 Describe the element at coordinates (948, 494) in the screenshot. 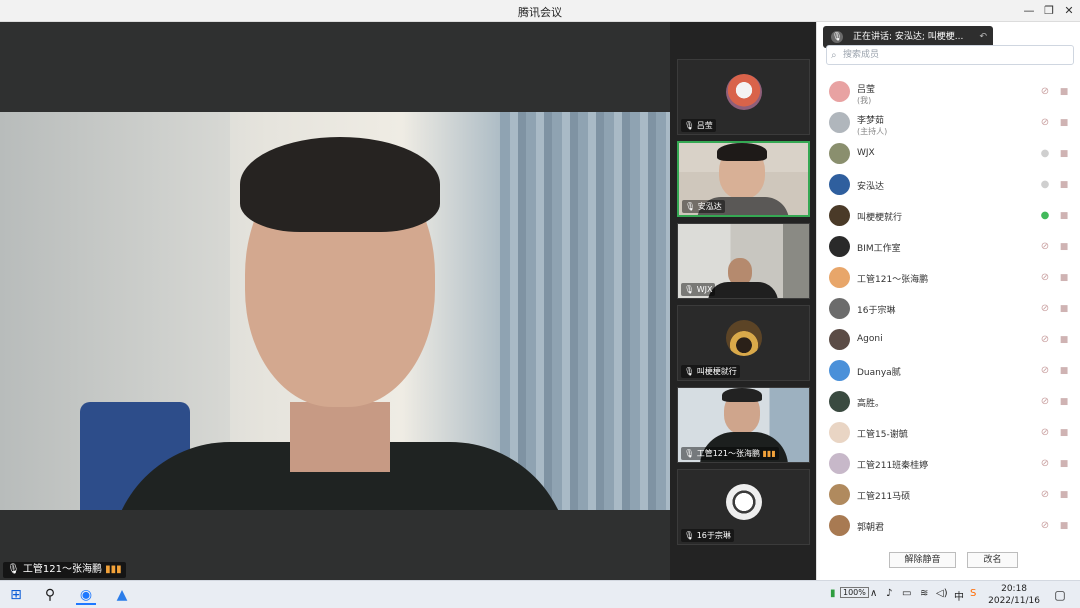

I see `member-row: 工管211马硕 ⊘ ■` at that location.